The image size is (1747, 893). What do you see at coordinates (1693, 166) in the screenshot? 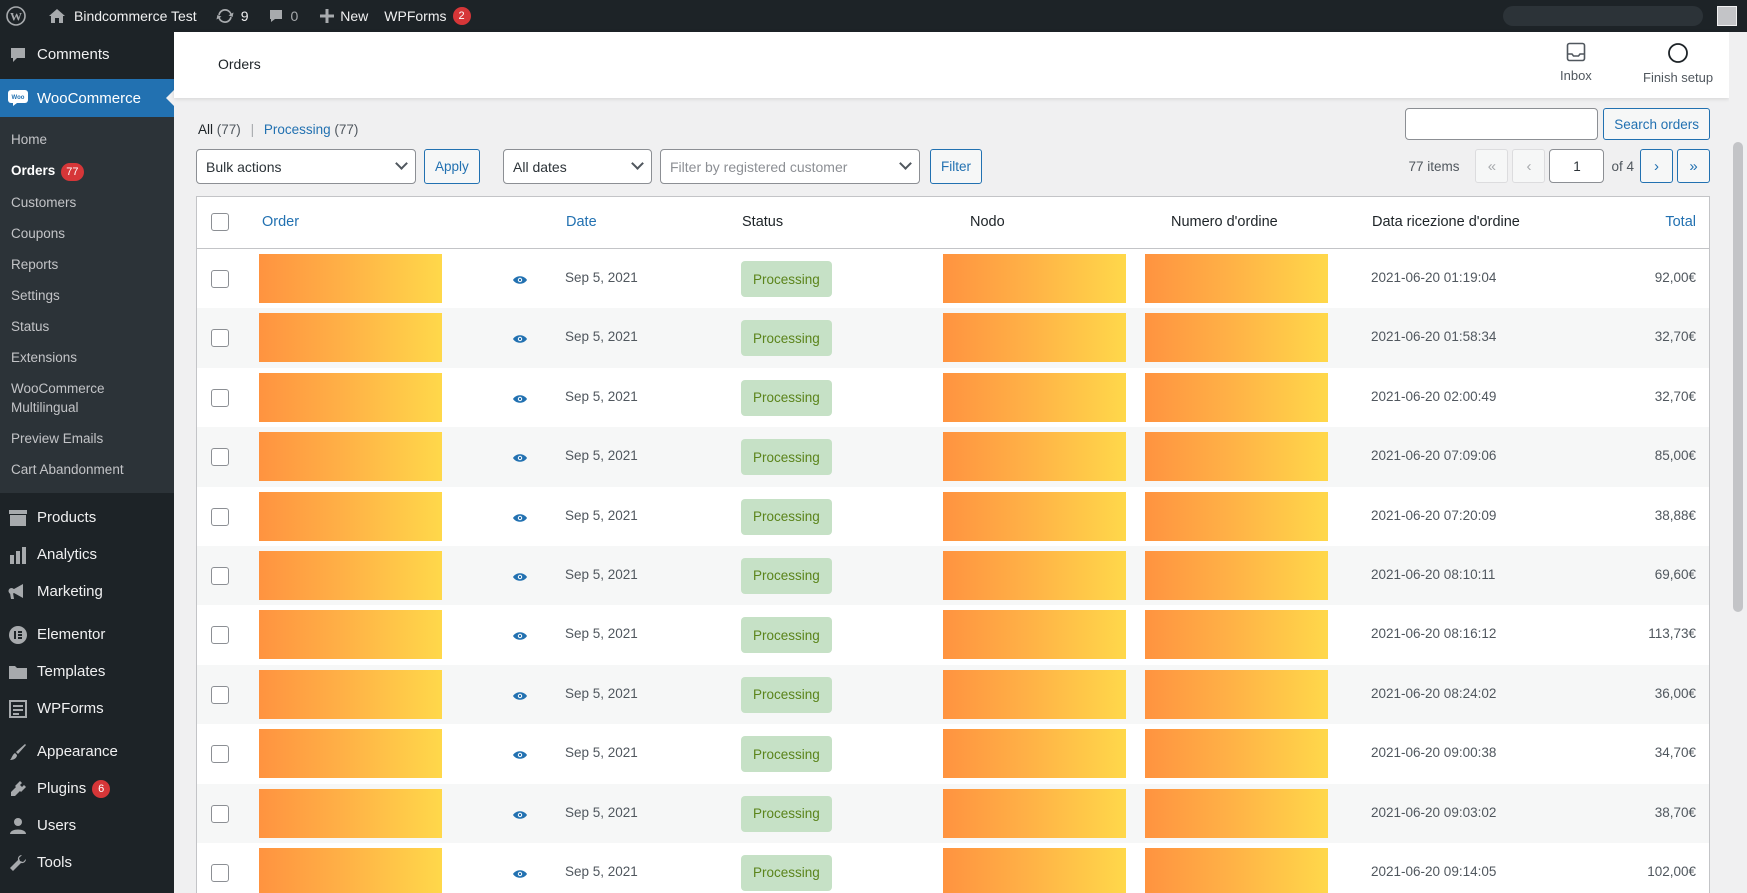
I see `last-page-button: »` at bounding box center [1693, 166].